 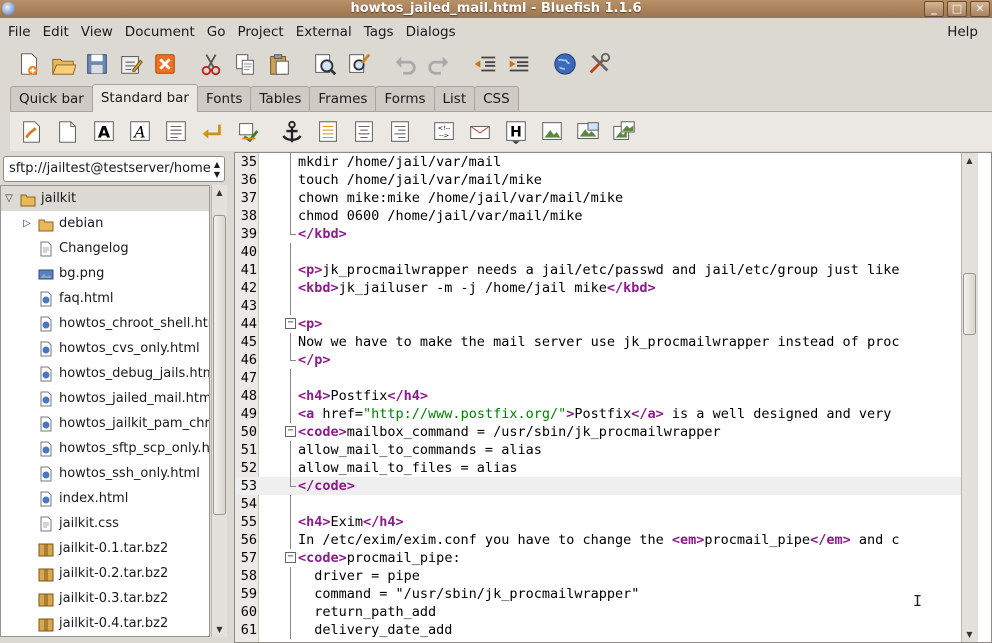 I want to click on code-line: 53 </code>, so click(x=598, y=486).